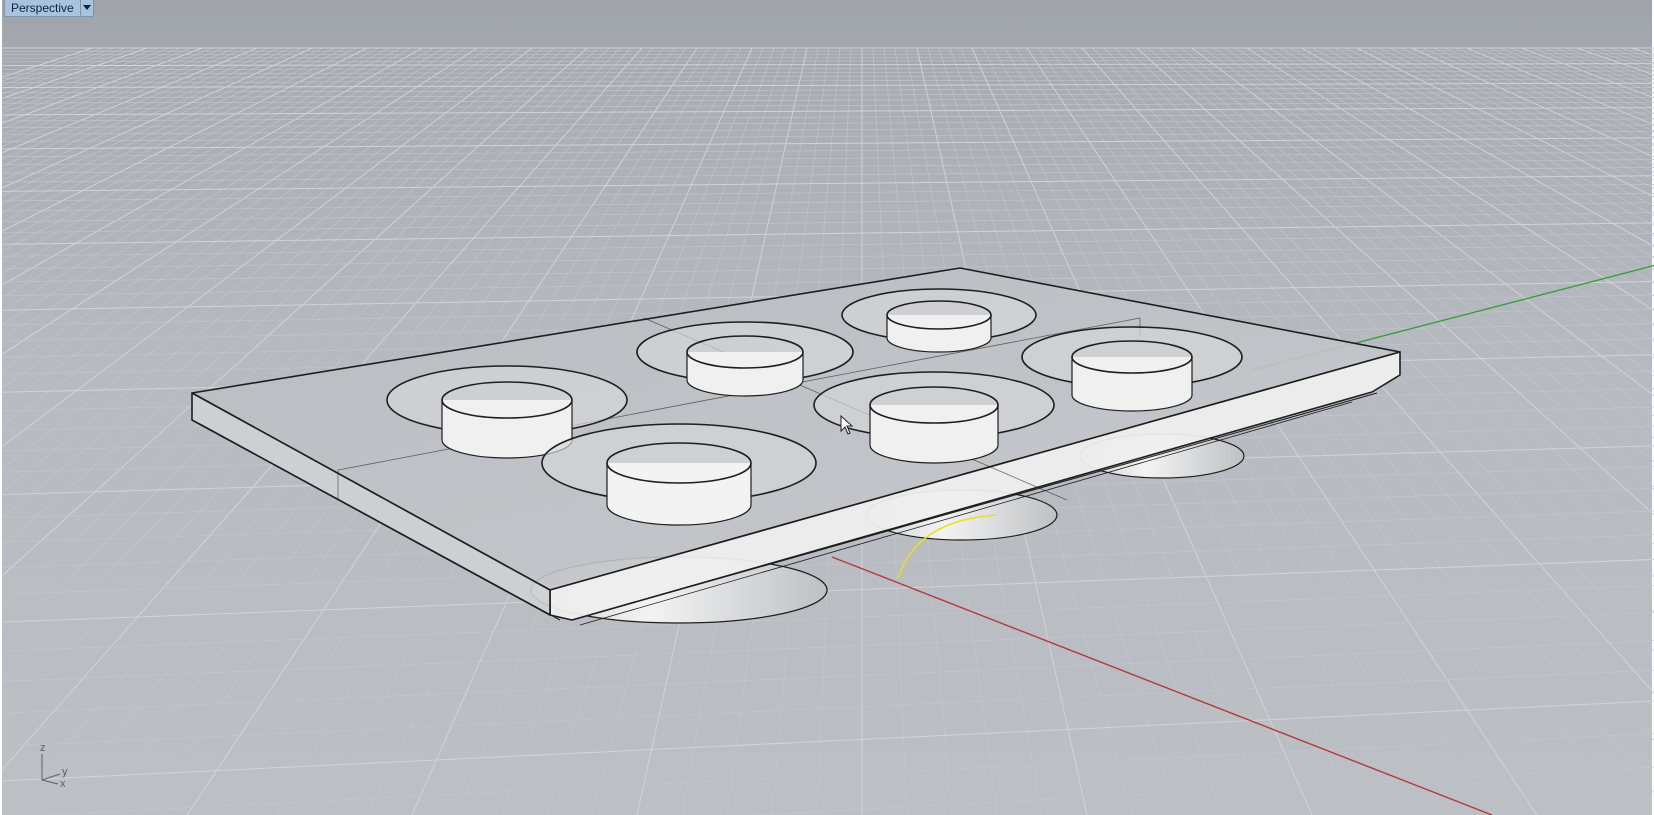 The image size is (1654, 815). What do you see at coordinates (63, 784) in the screenshot?
I see `axis-label-x: x` at bounding box center [63, 784].